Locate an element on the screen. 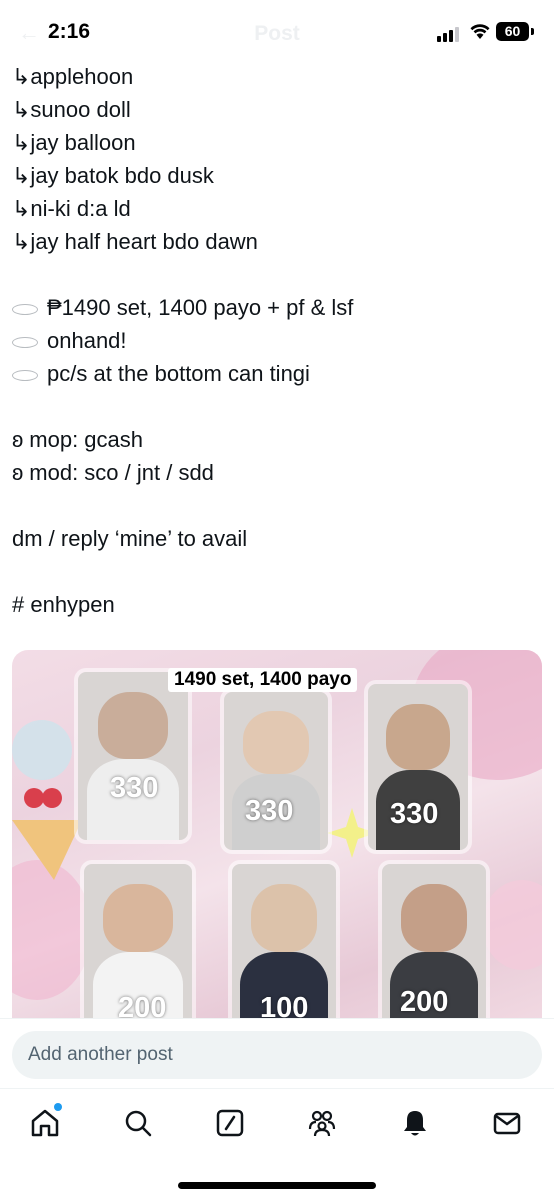 The image size is (554, 1201). tingi-line: pc/s at the bottom can tingi is located at coordinates (277, 373).